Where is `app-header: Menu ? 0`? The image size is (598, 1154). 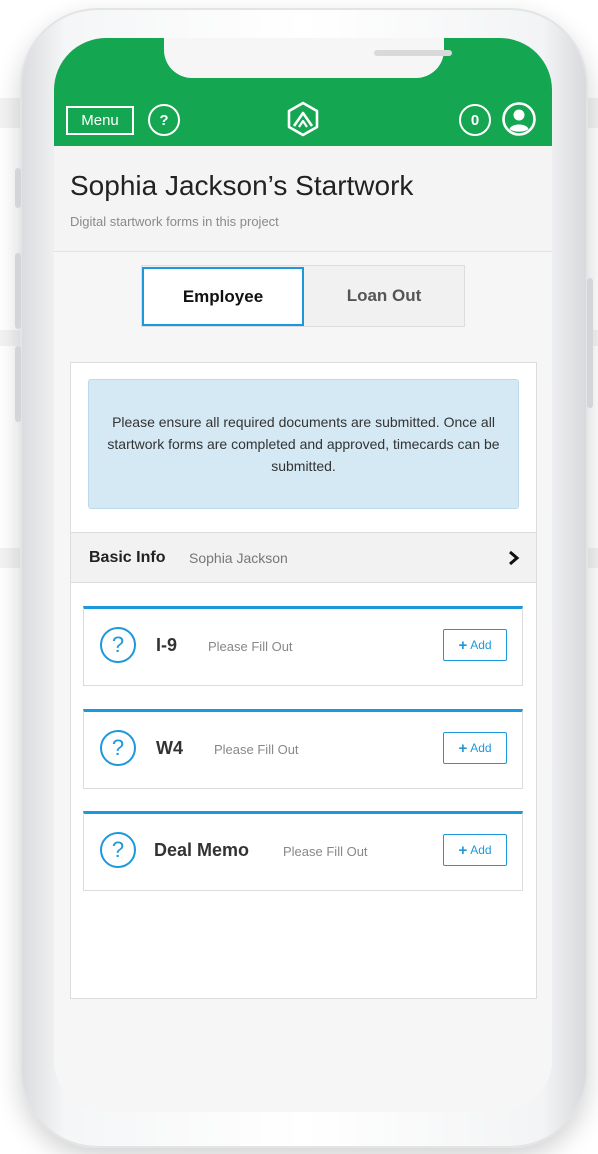 app-header: Menu ? 0 is located at coordinates (303, 92).